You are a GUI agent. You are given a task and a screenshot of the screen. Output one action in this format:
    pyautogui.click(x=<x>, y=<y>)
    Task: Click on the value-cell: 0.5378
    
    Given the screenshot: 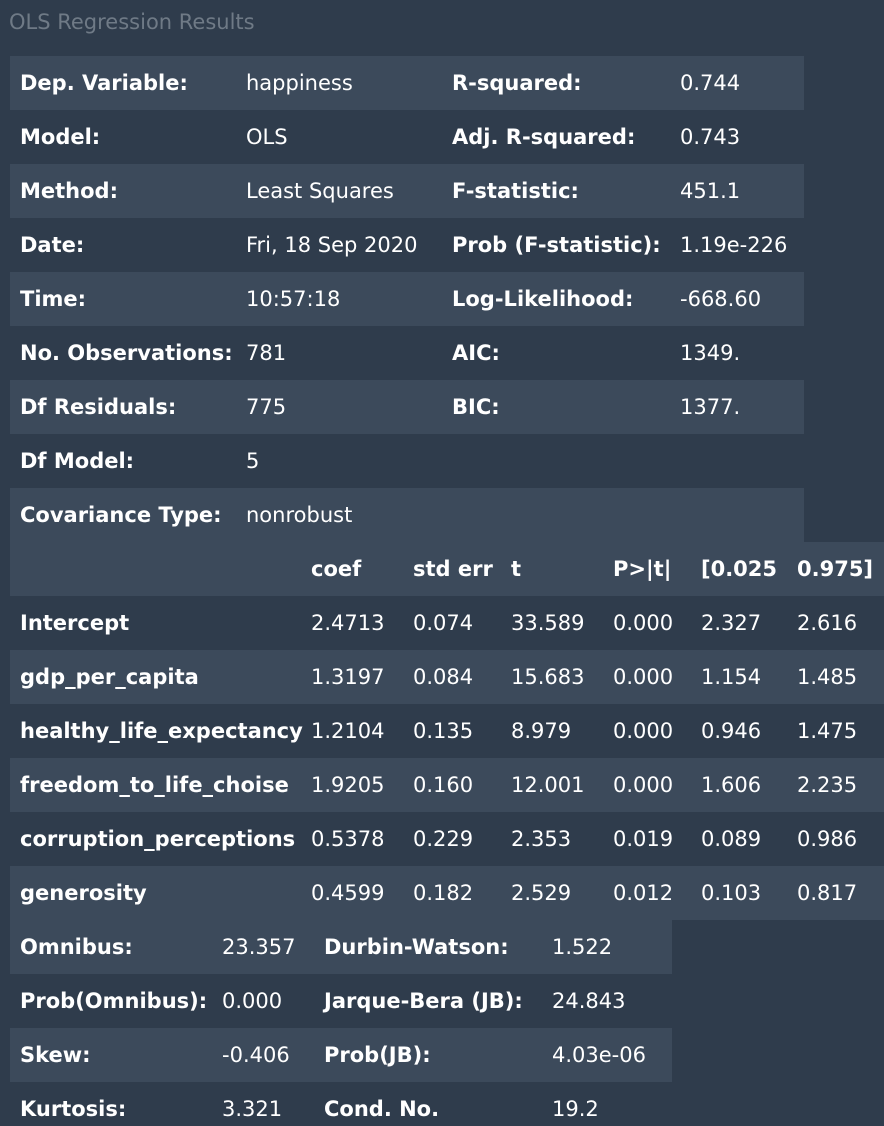 What is the action you would take?
    pyautogui.click(x=357, y=839)
    